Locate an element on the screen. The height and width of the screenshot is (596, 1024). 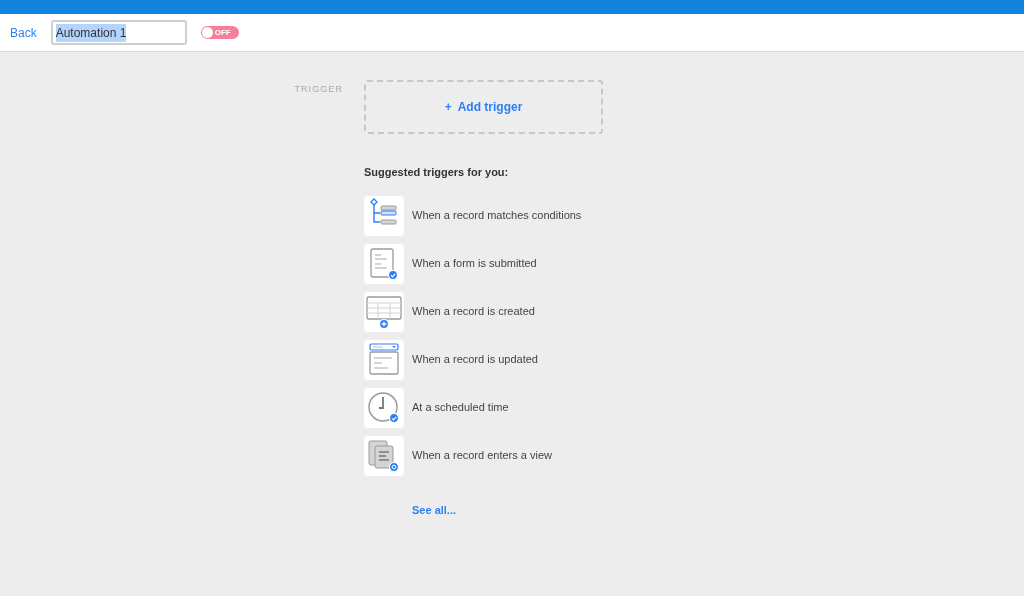
back-link: Back is located at coordinates (23, 32).